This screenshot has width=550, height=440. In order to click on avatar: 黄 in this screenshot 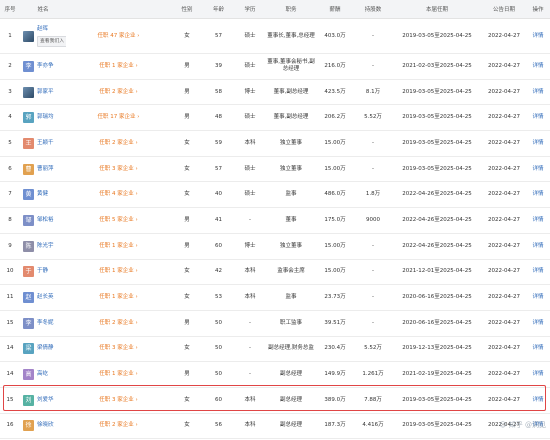, I will do `click(28, 195)`.